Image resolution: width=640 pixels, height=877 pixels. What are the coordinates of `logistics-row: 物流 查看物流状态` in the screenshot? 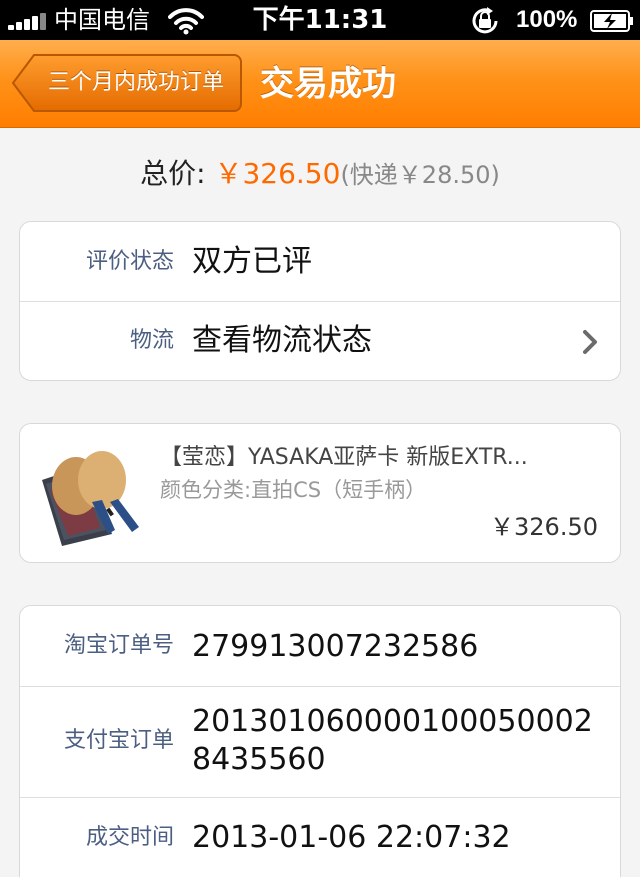 It's located at (320, 341).